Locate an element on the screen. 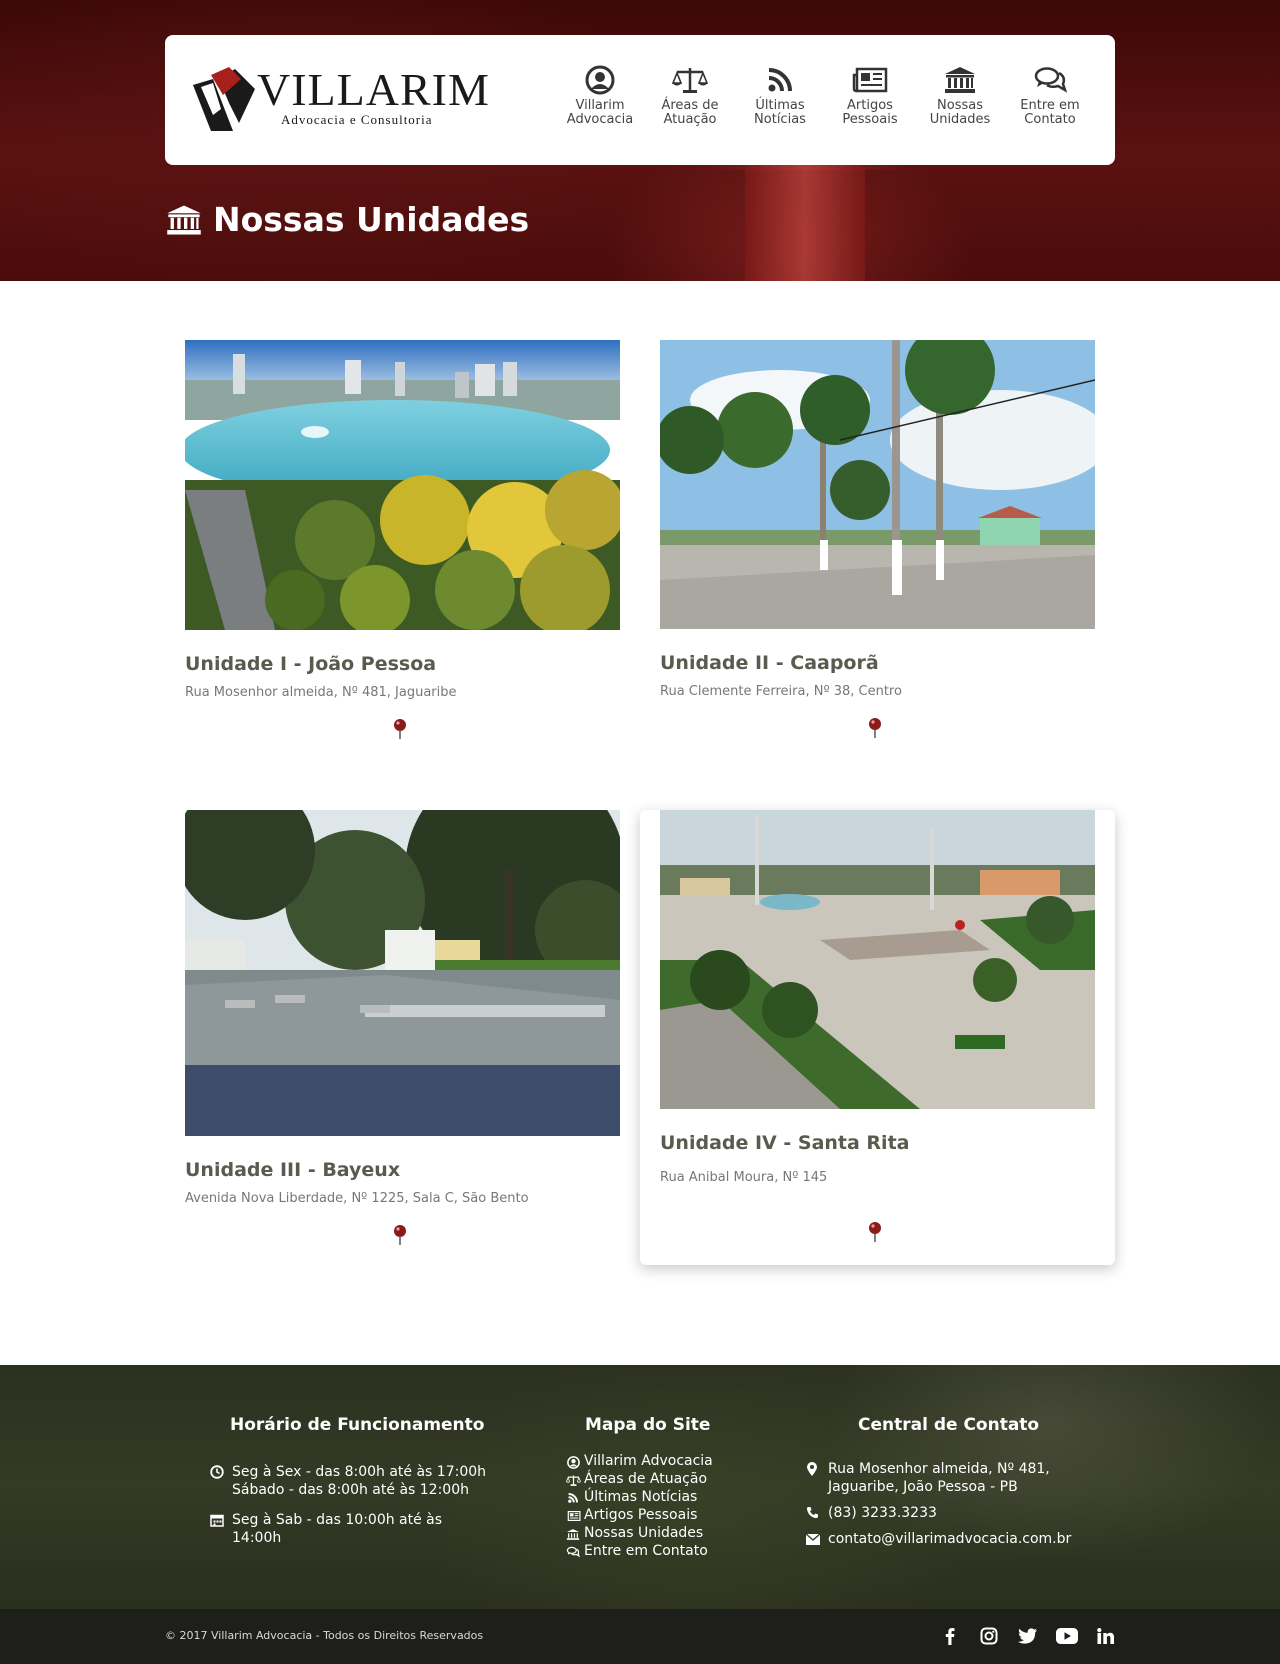  palm-tree-plaza-photo is located at coordinates (877, 484).